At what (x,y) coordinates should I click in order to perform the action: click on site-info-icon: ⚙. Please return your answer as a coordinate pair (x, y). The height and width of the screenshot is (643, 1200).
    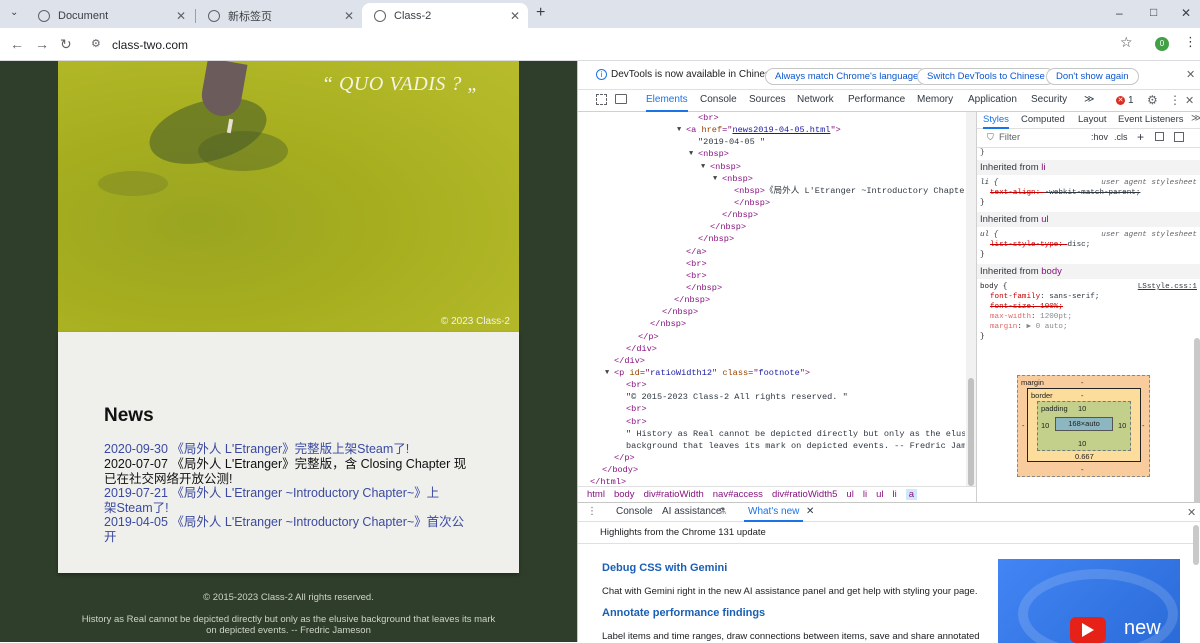
    Looking at the image, I should click on (96, 43).